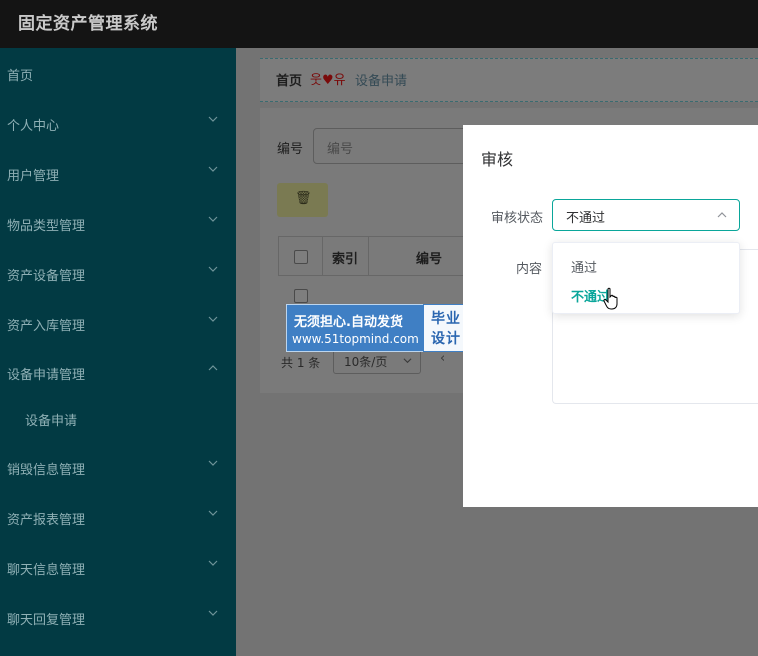  Describe the element at coordinates (446, 339) in the screenshot. I see `watermark-logo-text: 设计` at that location.